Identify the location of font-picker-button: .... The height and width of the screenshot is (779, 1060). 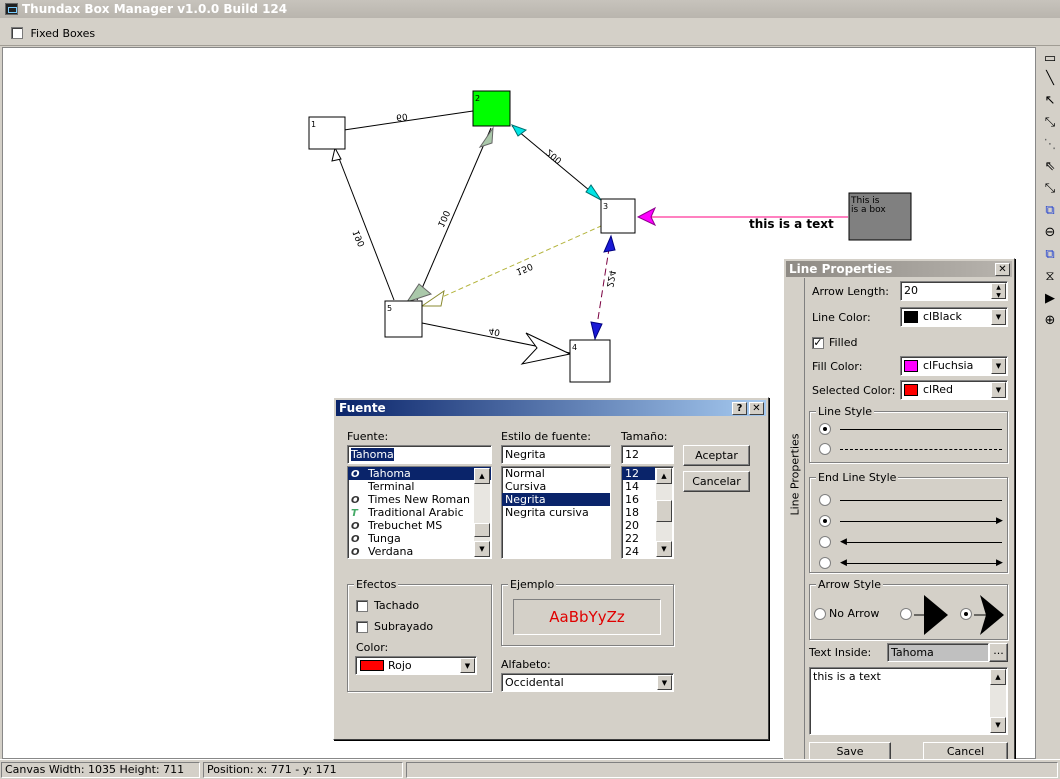
(998, 652).